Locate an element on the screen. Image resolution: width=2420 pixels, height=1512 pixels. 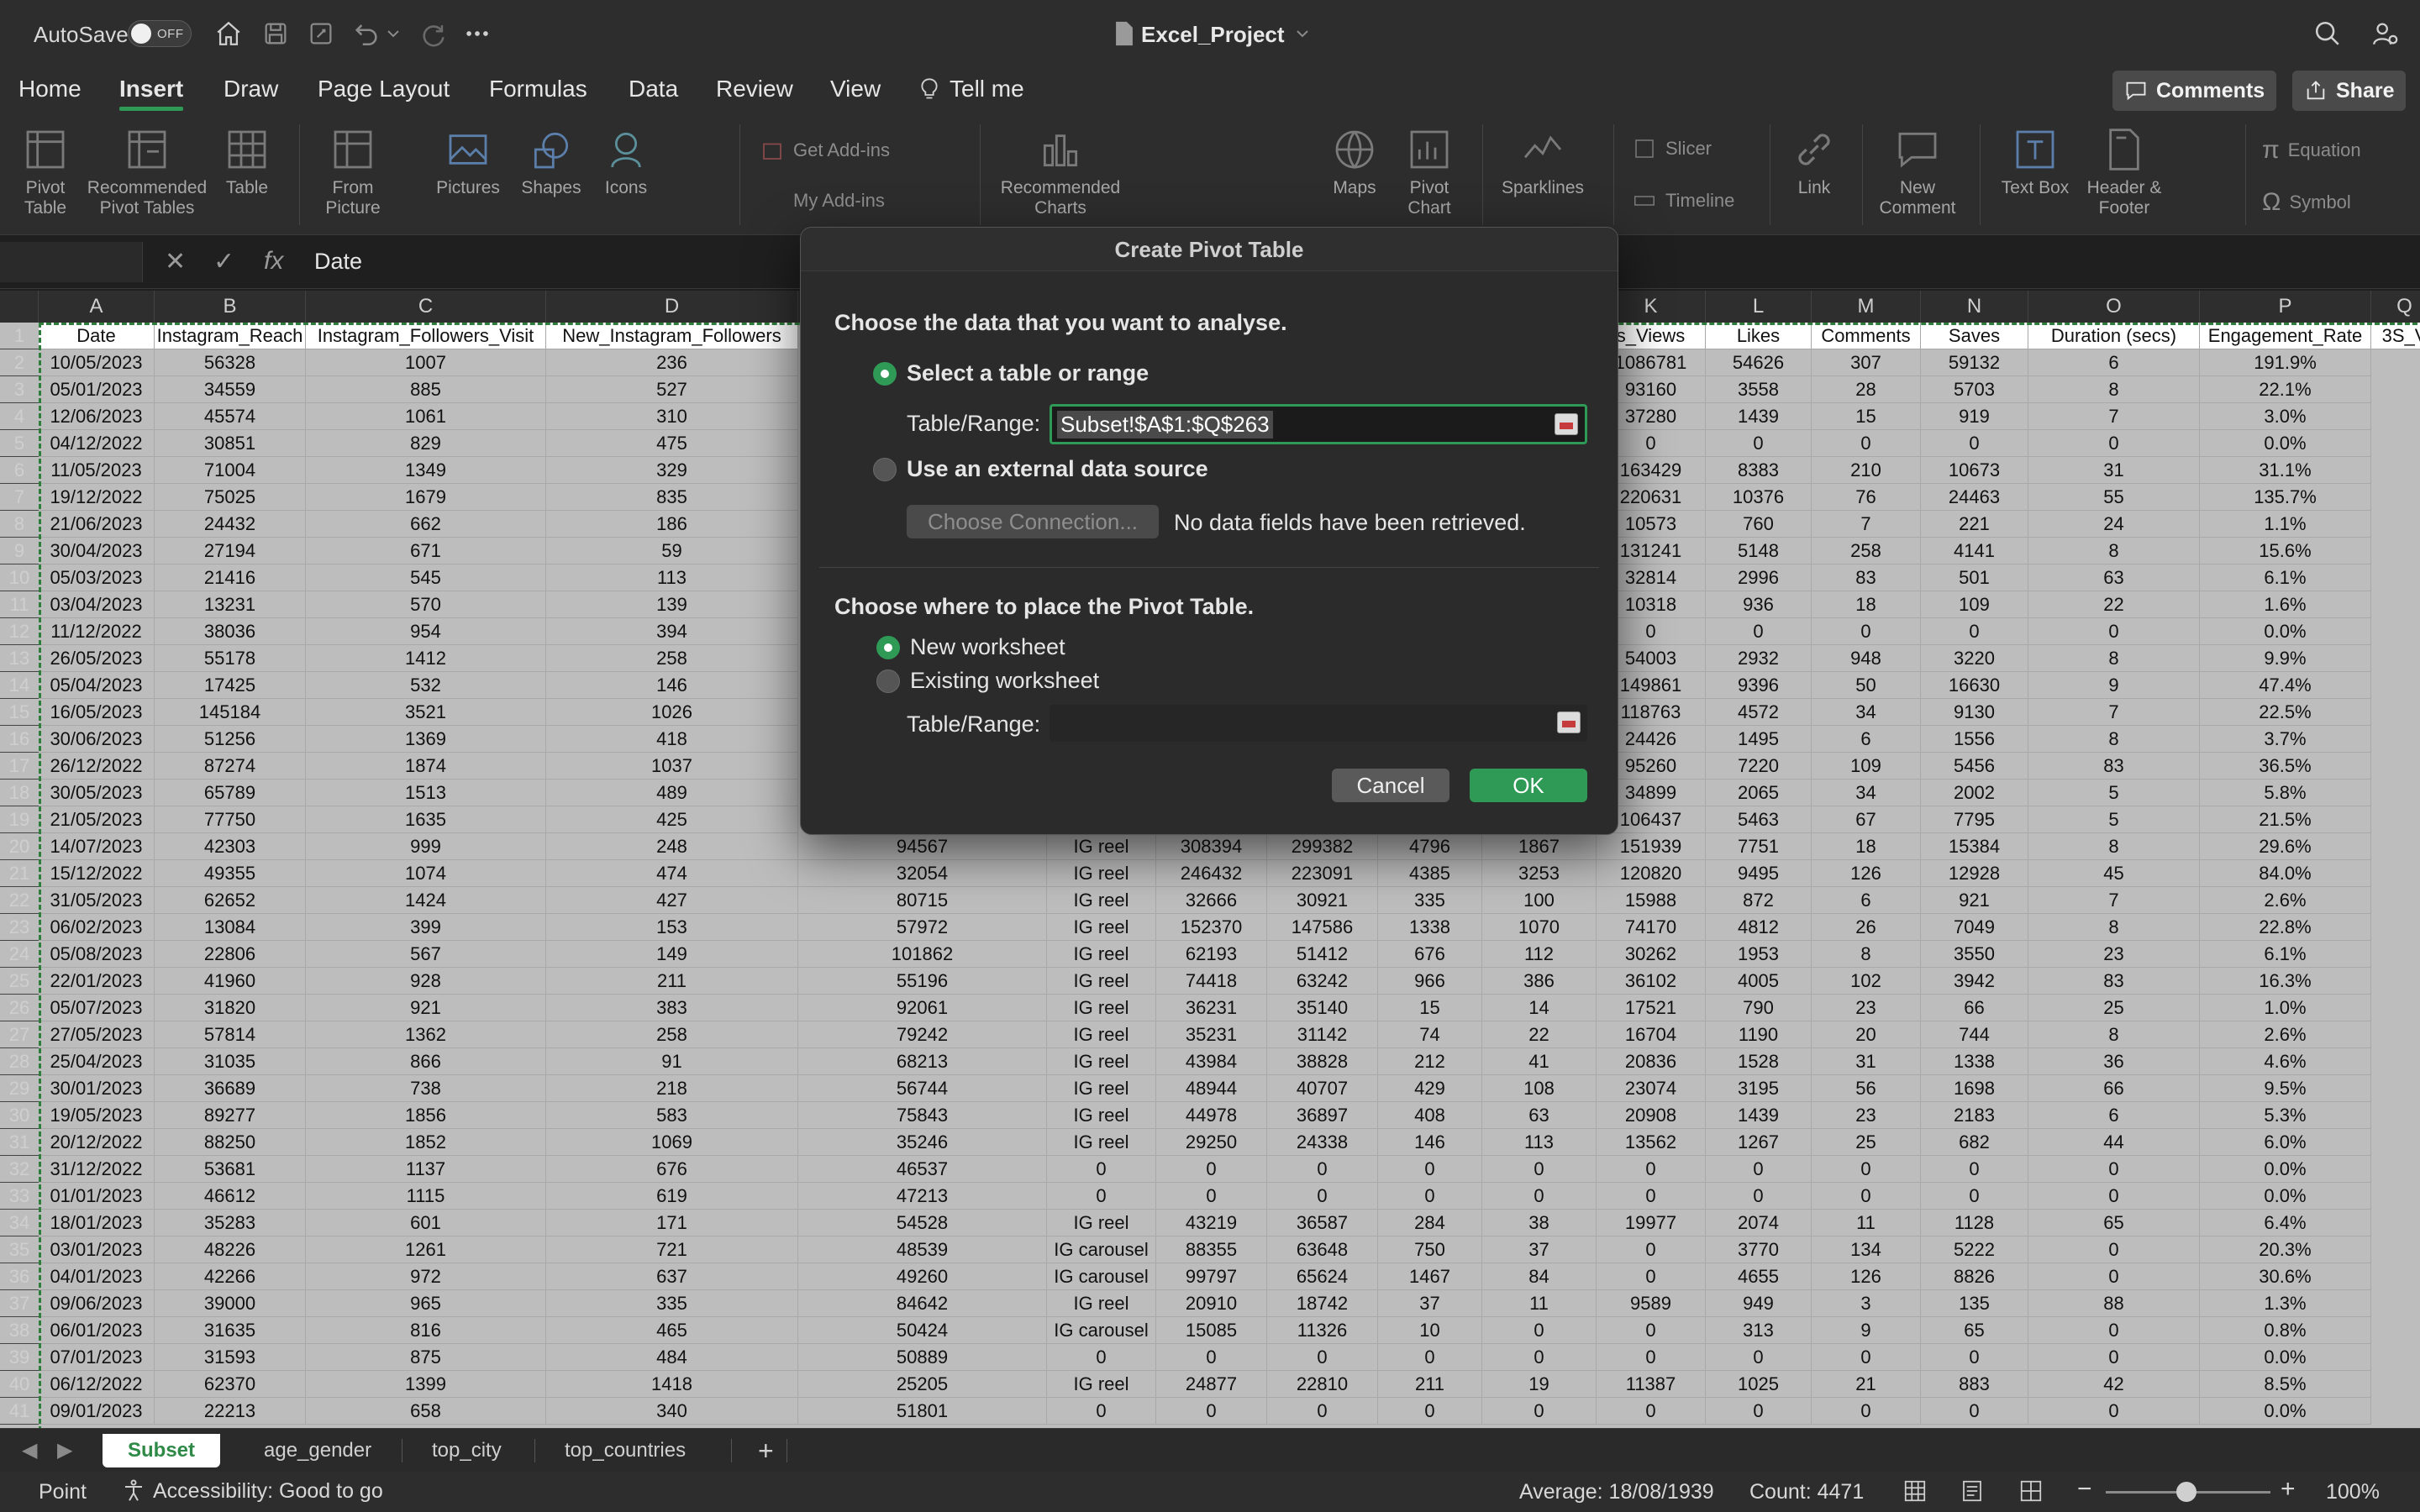
scroll-left-icon: ◀ is located at coordinates (29, 1450).